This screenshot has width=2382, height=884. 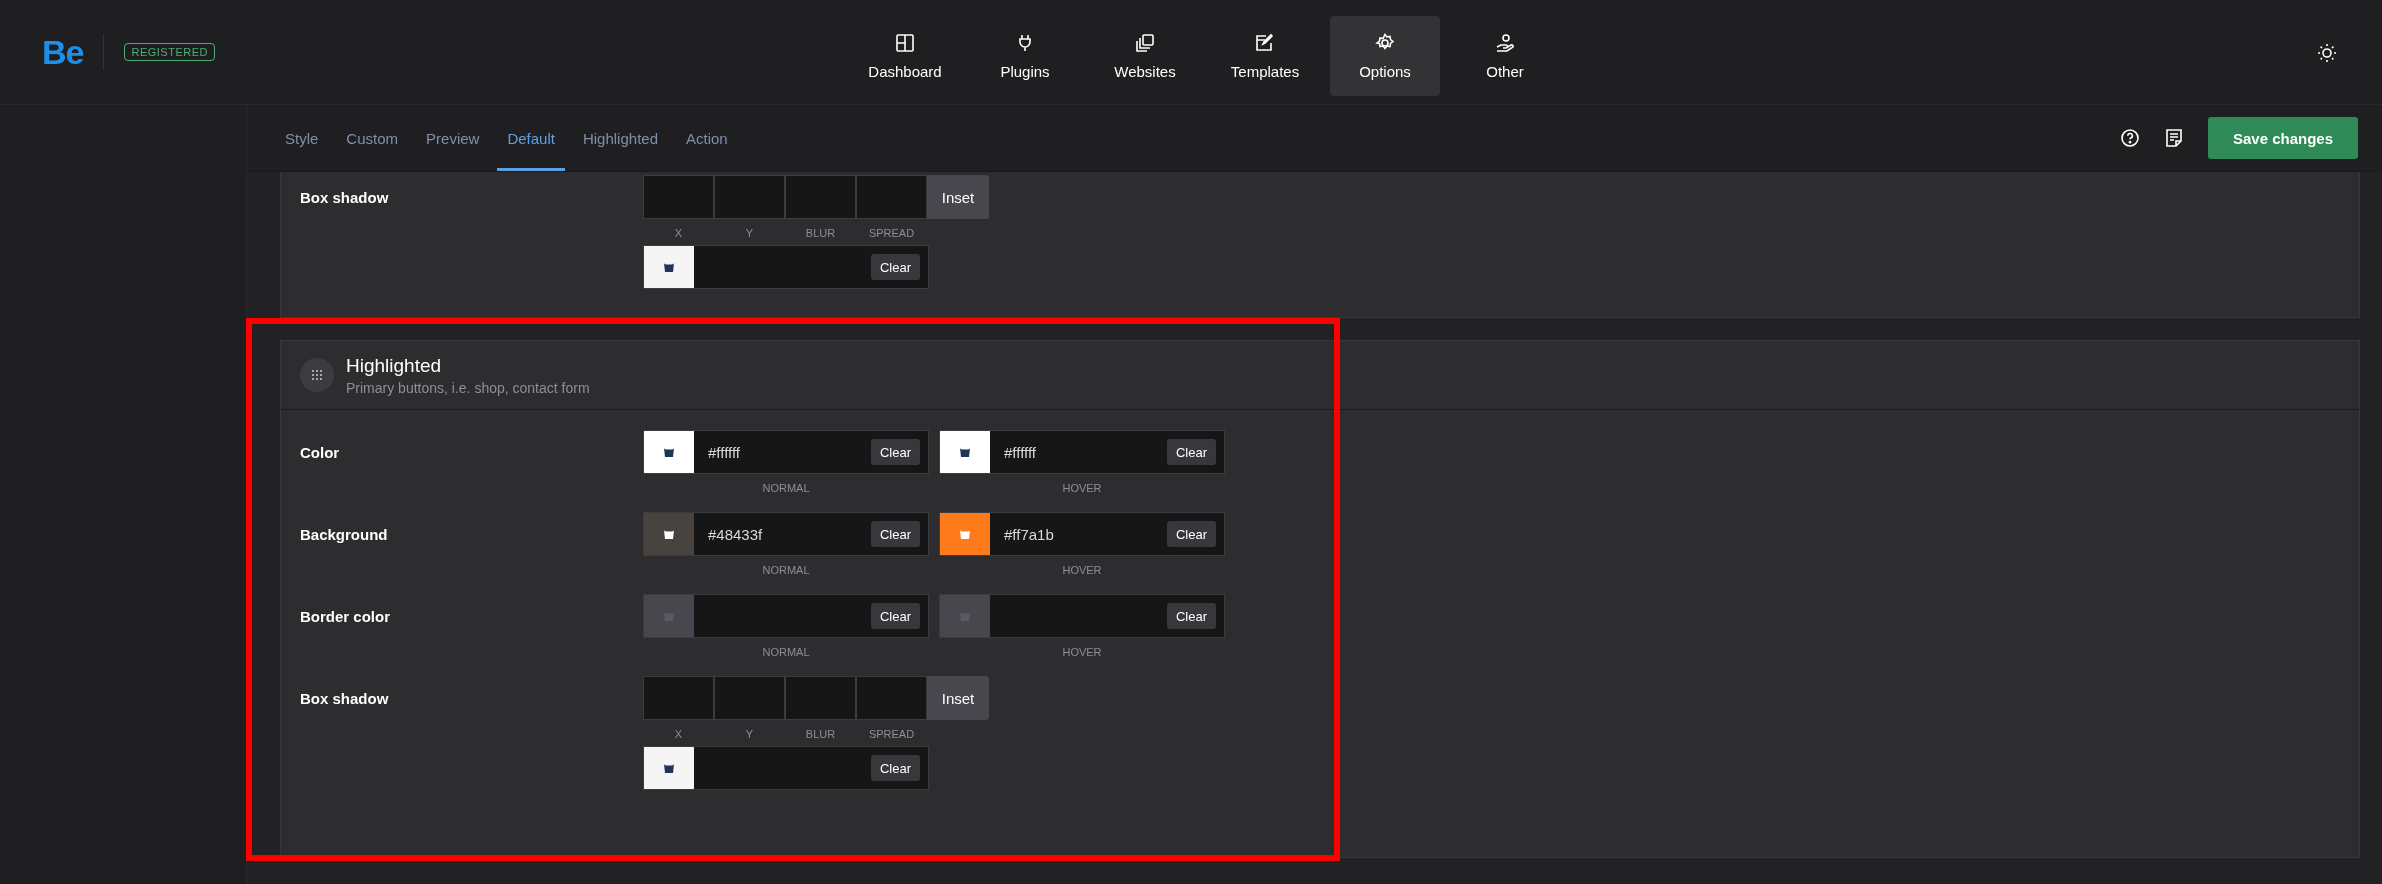 I want to click on copies-icon, so click(x=1145, y=42).